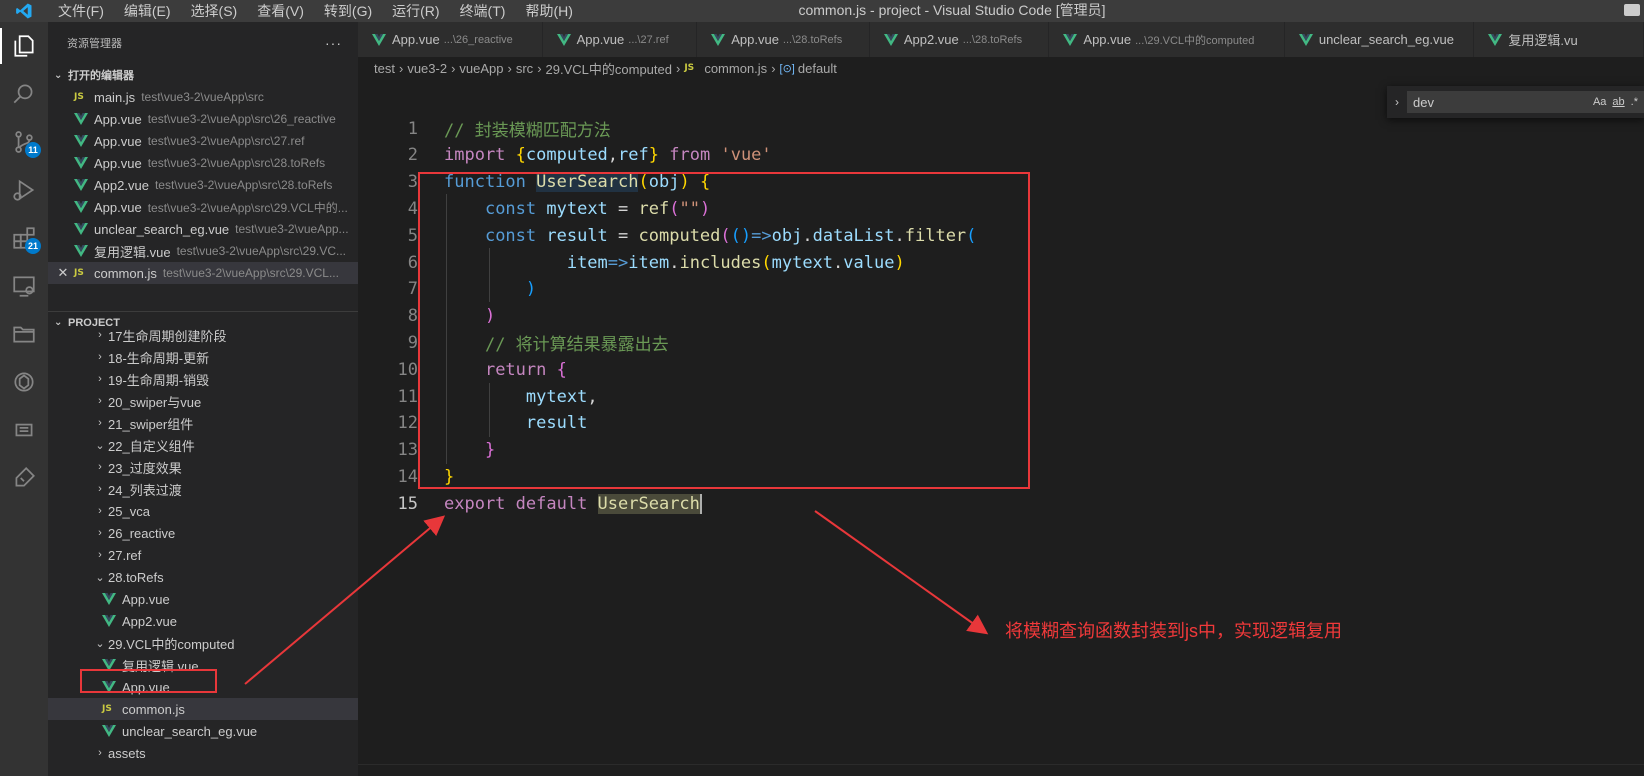 Image resolution: width=1644 pixels, height=776 pixels. What do you see at coordinates (735, 68) in the screenshot?
I see `breadcrumb-item: common.js` at bounding box center [735, 68].